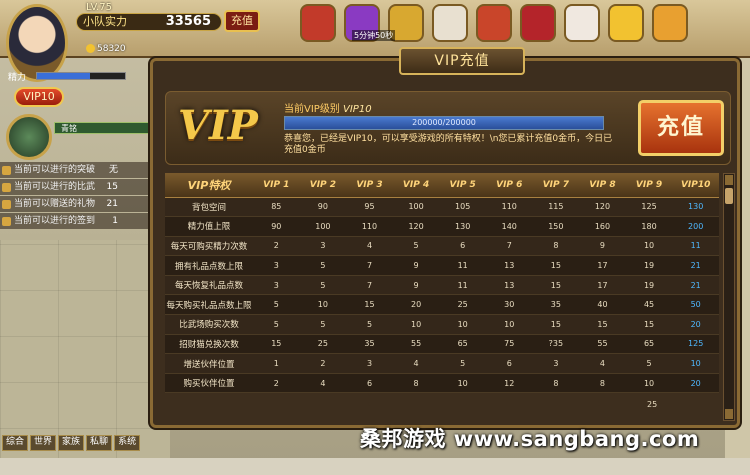  I want to click on header-privilege: VIP特权, so click(209, 185).